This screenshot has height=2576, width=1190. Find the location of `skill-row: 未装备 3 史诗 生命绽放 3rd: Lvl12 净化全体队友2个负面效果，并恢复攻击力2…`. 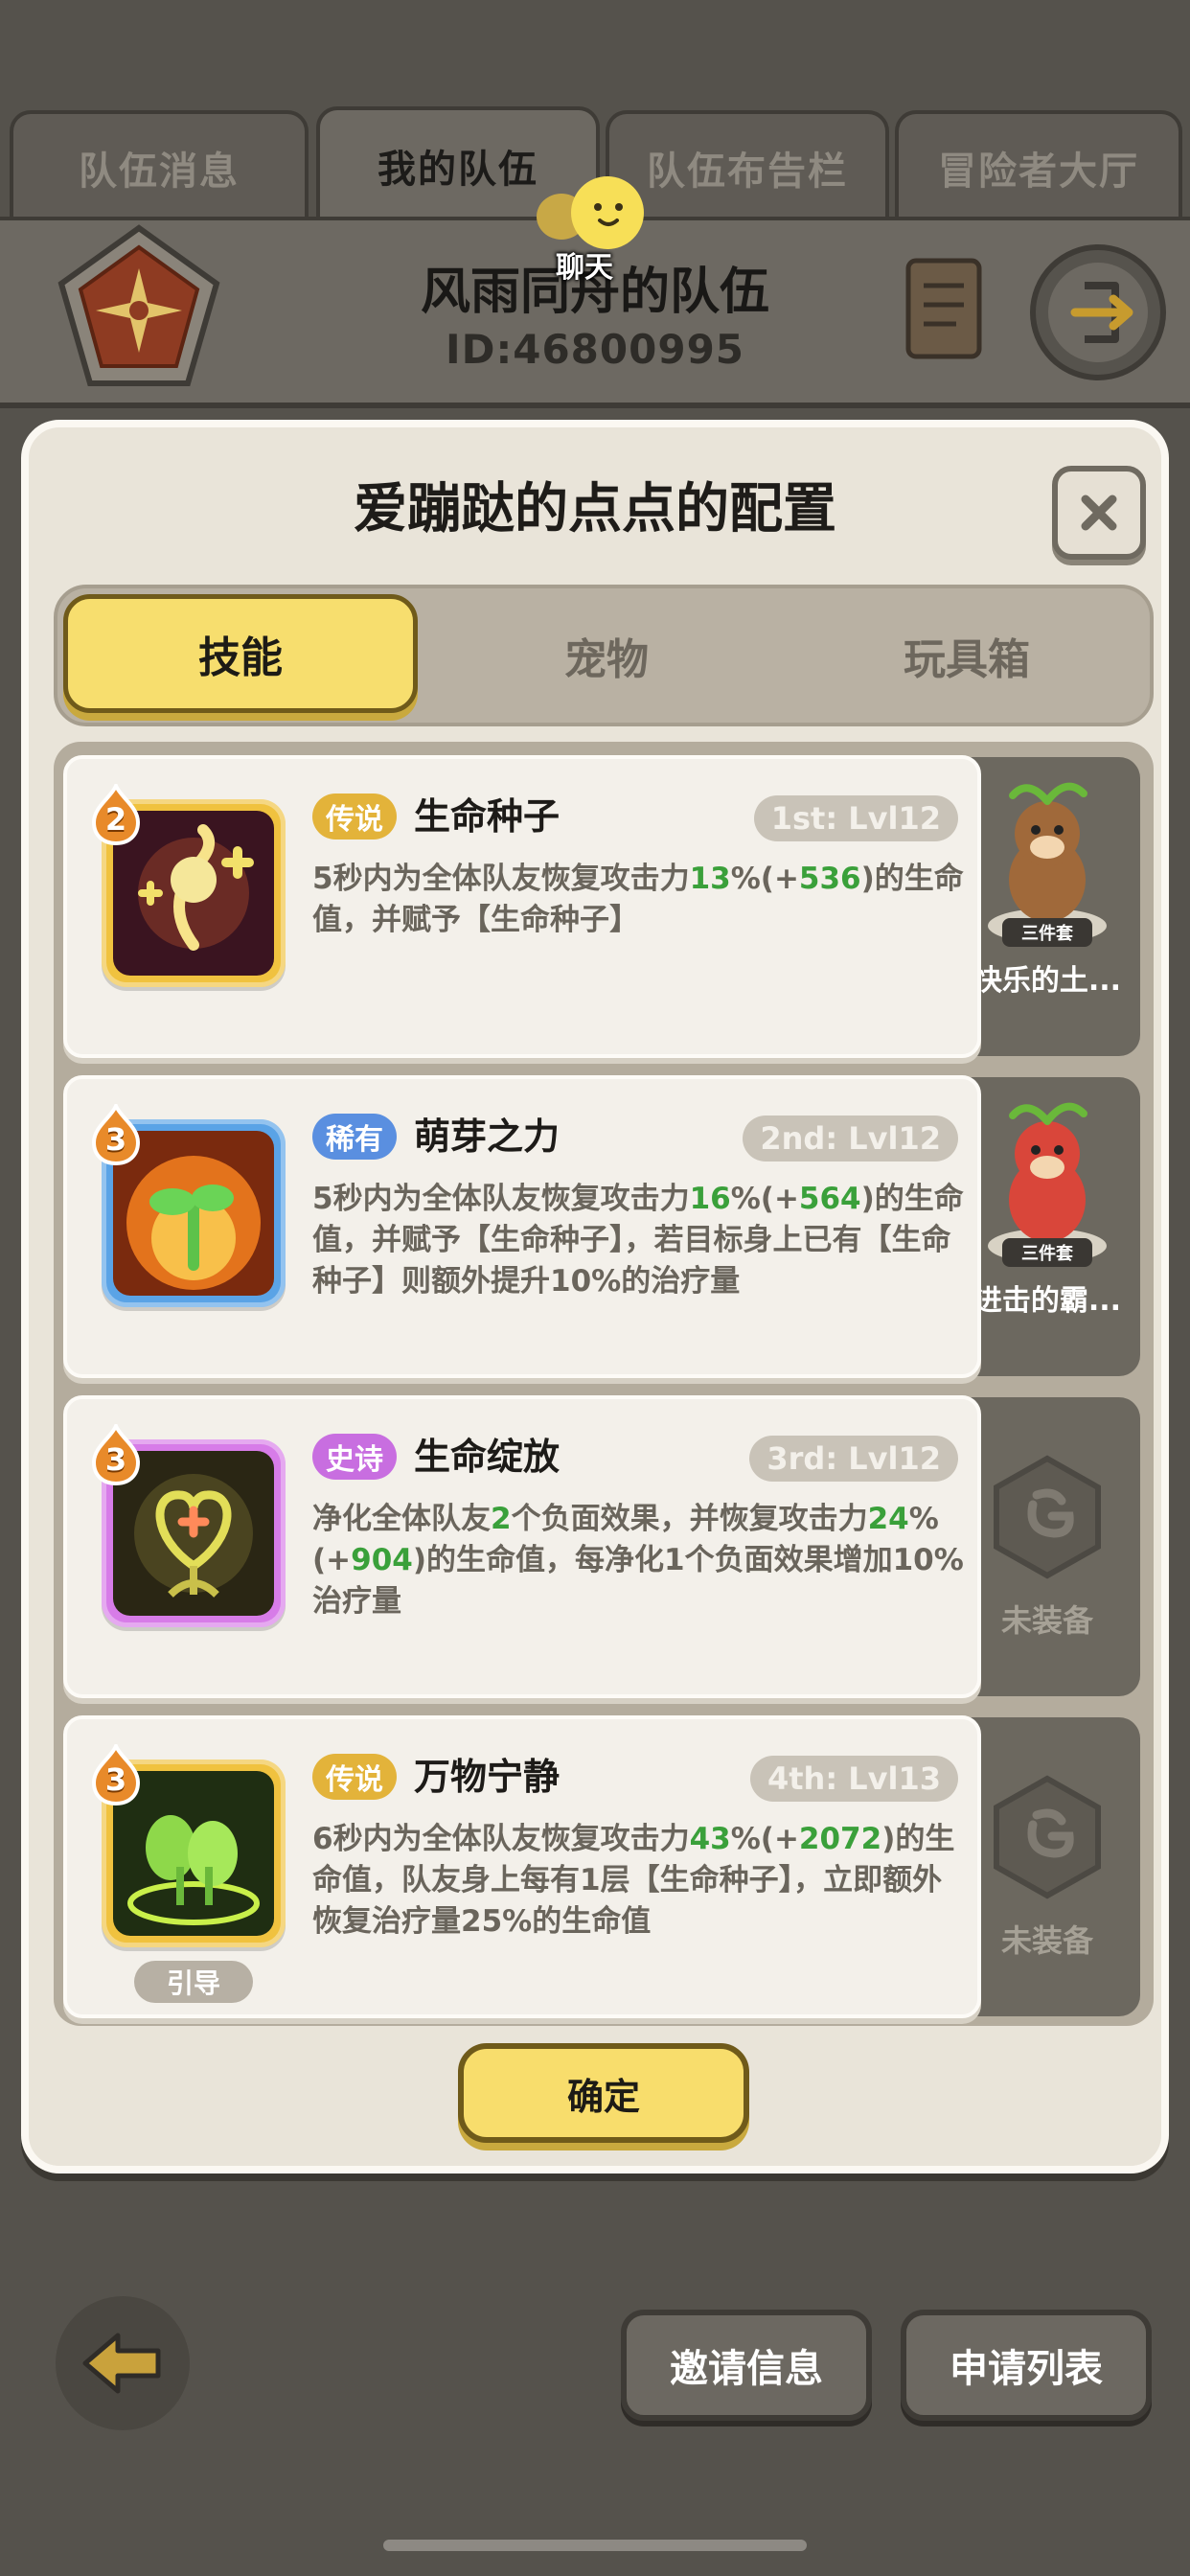

skill-row: 未装备 3 史诗 生命绽放 3rd: Lvl12 净化全体队友2个负面效果，并恢复攻击力2… is located at coordinates (604, 1543).